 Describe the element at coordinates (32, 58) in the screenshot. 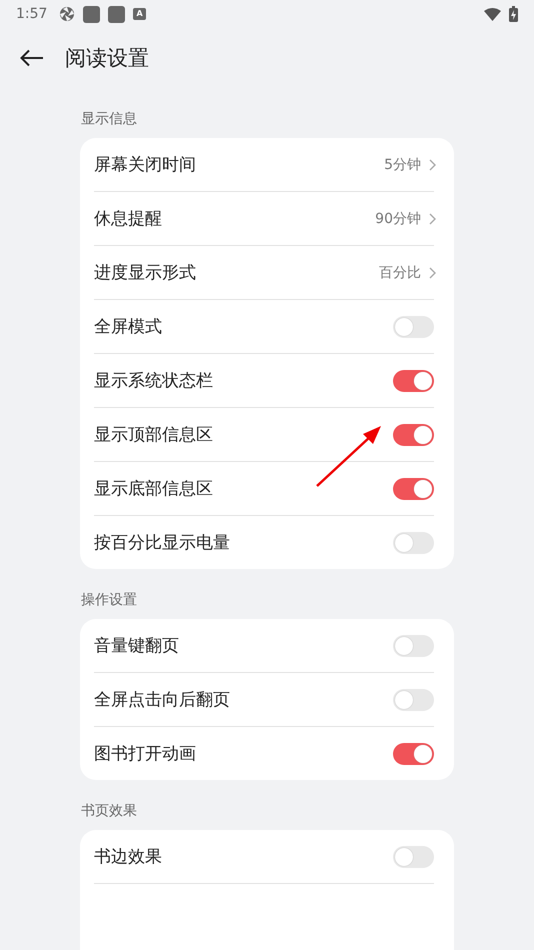

I see `back-arrow-icon` at that location.